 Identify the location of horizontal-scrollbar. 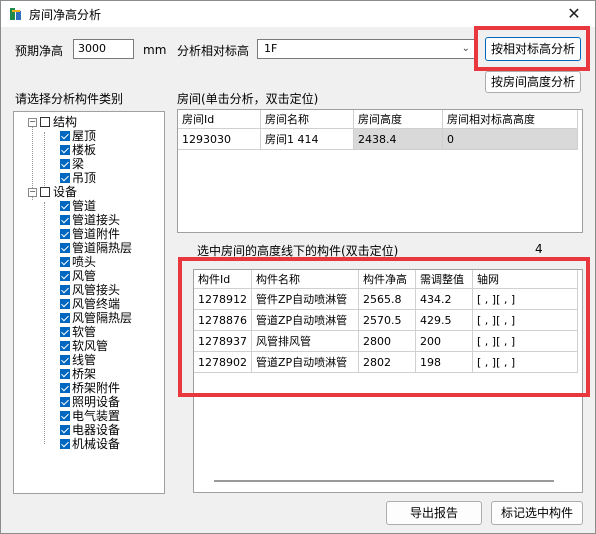
(384, 481).